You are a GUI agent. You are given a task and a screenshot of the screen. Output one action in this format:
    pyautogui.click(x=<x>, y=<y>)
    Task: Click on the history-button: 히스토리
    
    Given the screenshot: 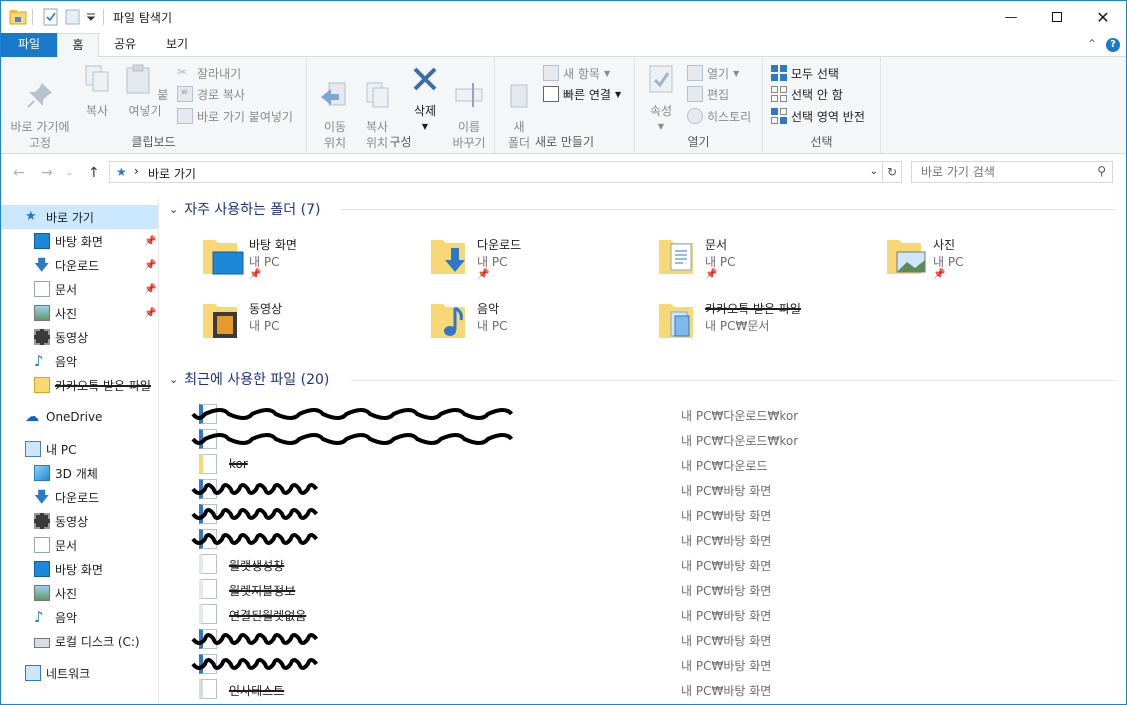 What is the action you would take?
    pyautogui.click(x=719, y=116)
    